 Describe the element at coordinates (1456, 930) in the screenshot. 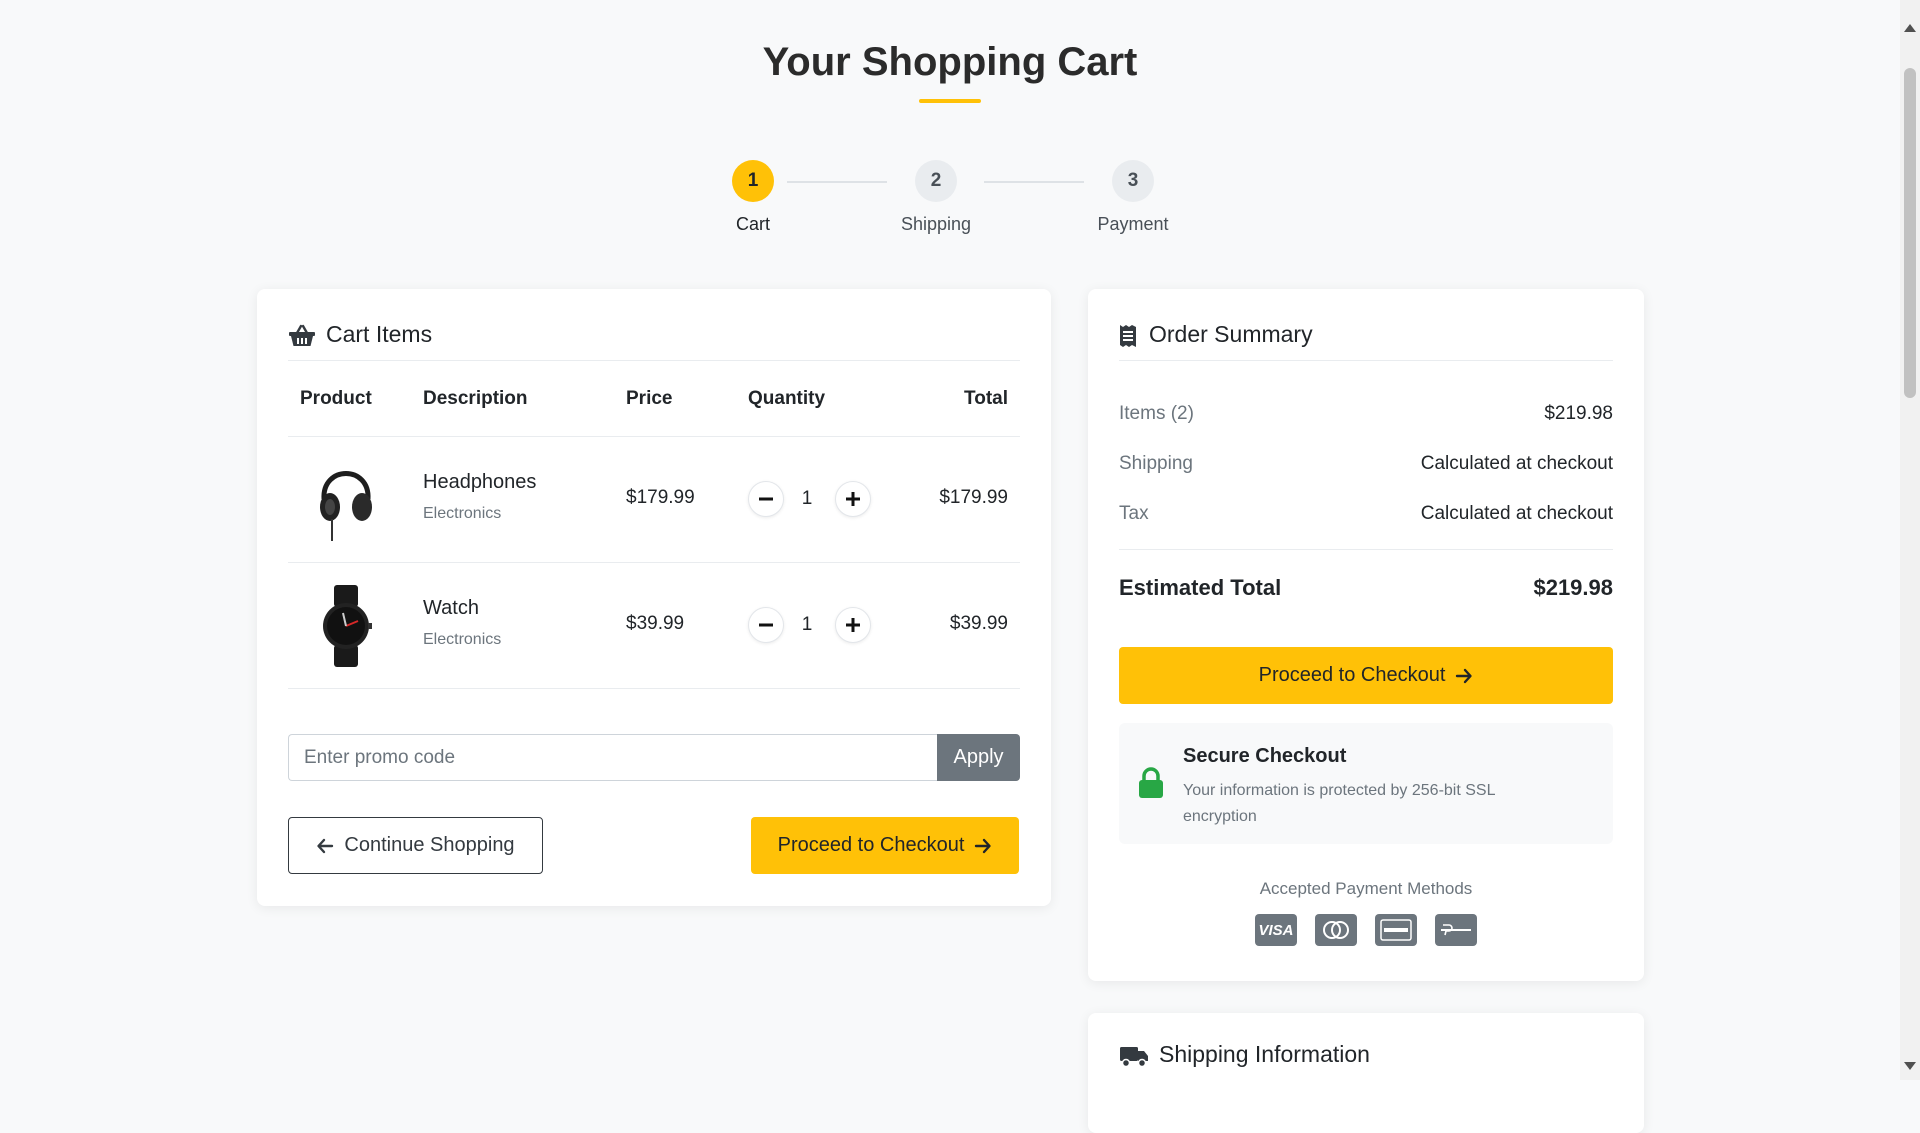

I see `paypal-icon` at that location.